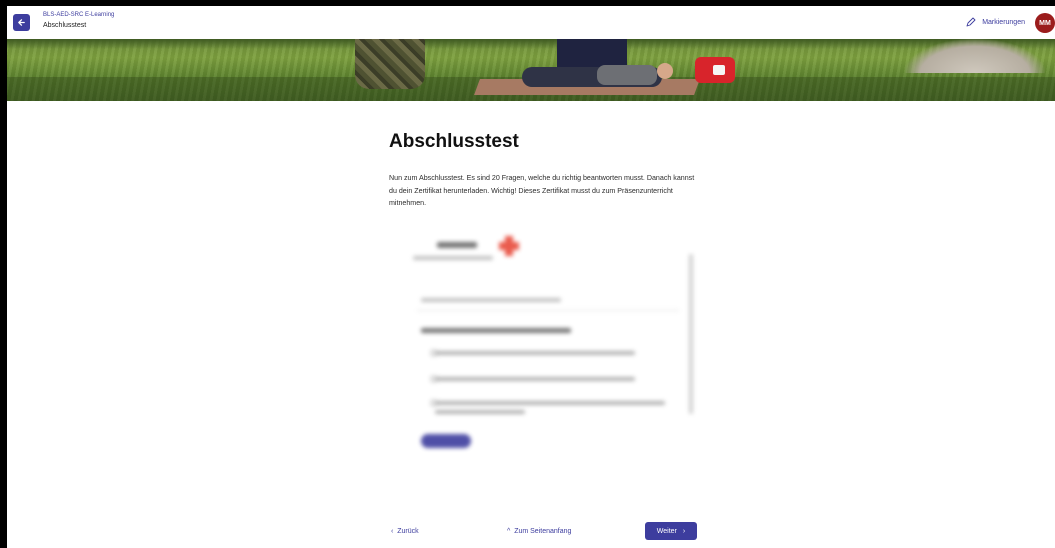 The height and width of the screenshot is (548, 1055). What do you see at coordinates (666, 531) in the screenshot?
I see `next-label: Weiter` at bounding box center [666, 531].